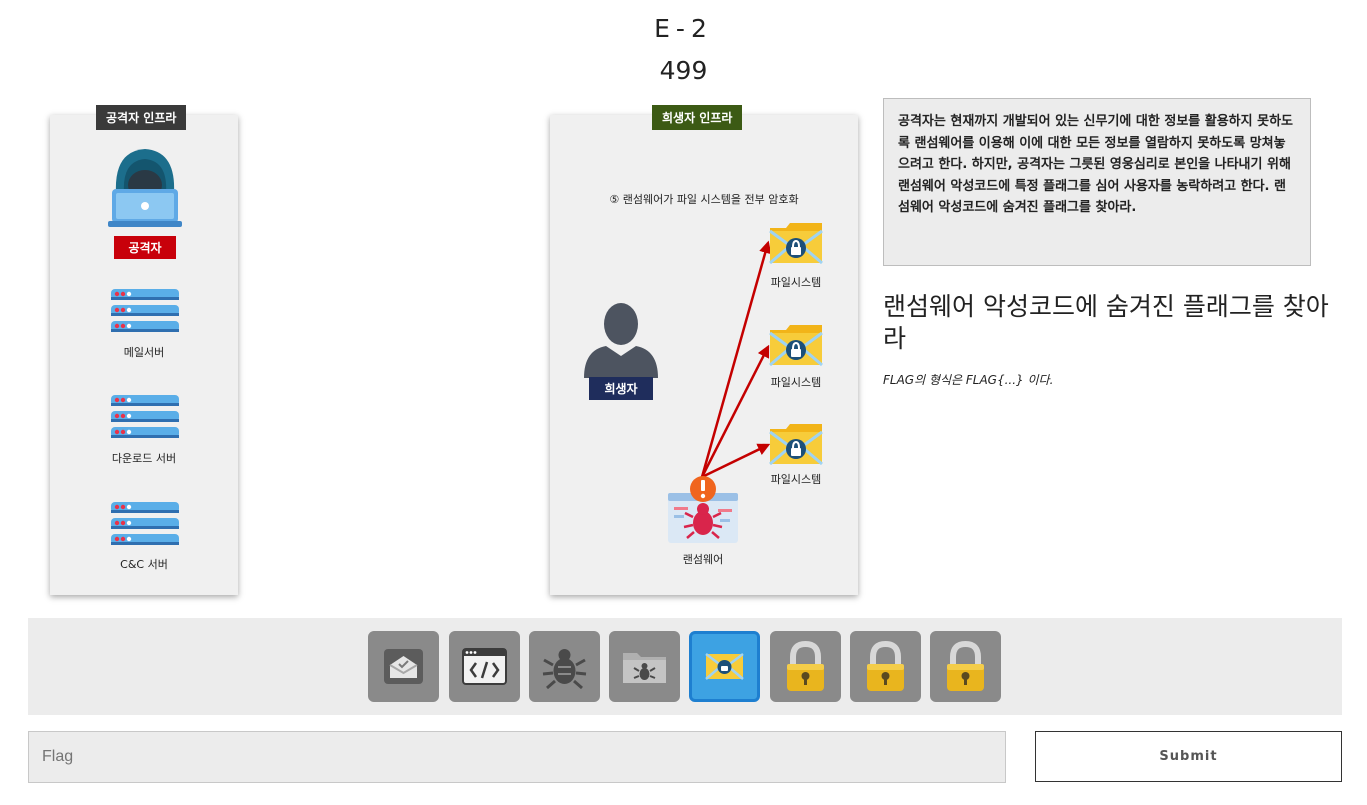  I want to click on victim-infra-panel: 희생자 인프라 ⑤ 랜섬웨어가 파일 시스템을 전부 암호화 희생자 파일시스템, so click(704, 350).